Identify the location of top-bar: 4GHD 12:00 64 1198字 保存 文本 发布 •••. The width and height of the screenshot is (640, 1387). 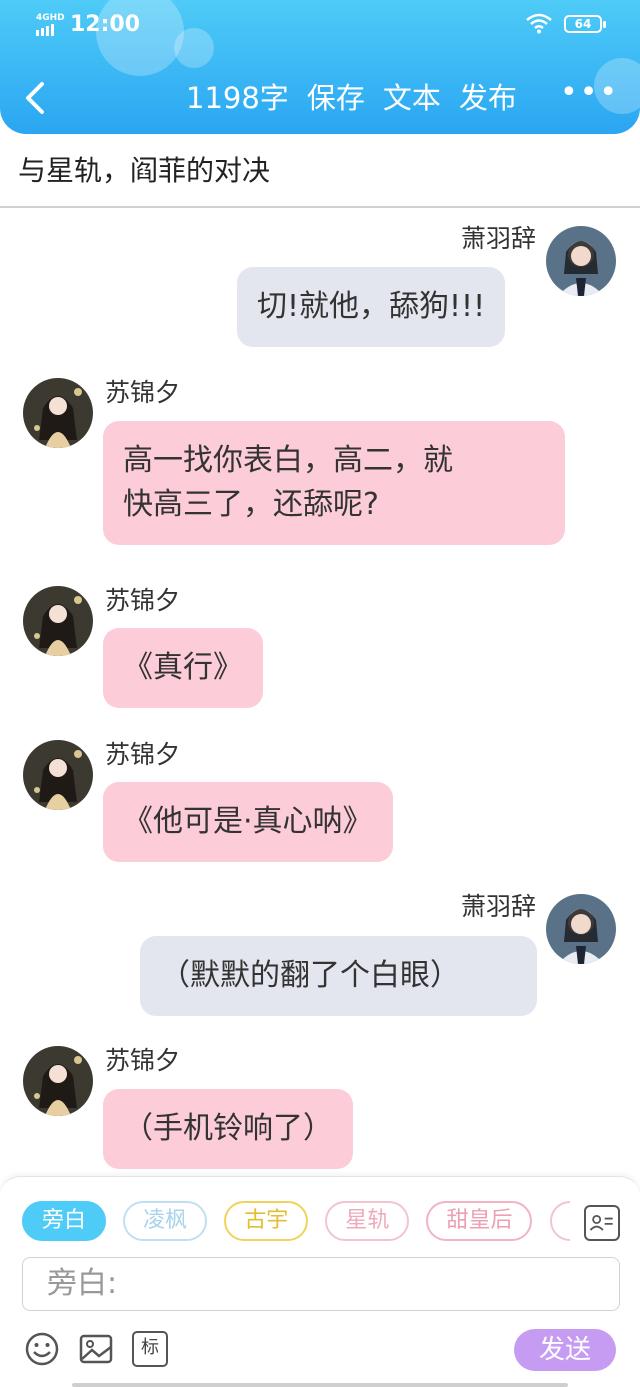
(320, 67).